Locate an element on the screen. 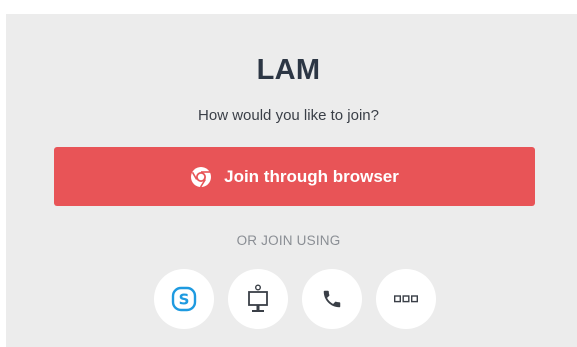 The width and height of the screenshot is (577, 347). meeting-title: LAM is located at coordinates (288, 70).